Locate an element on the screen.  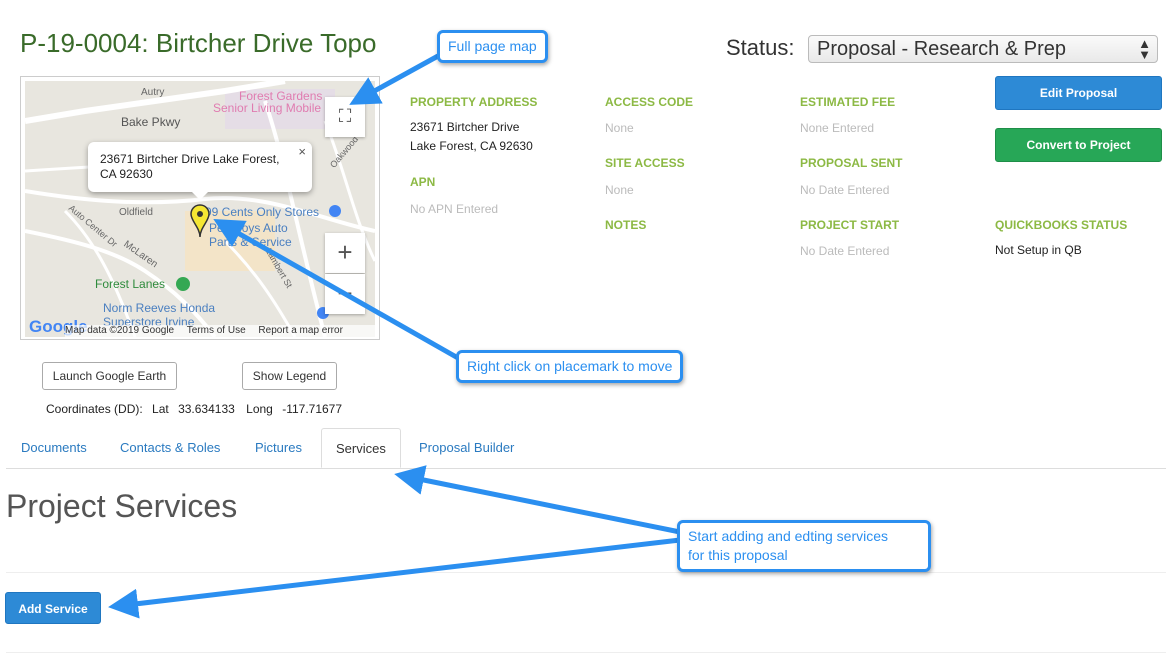
proposal-sent-value: No Date Entered is located at coordinates (845, 190).